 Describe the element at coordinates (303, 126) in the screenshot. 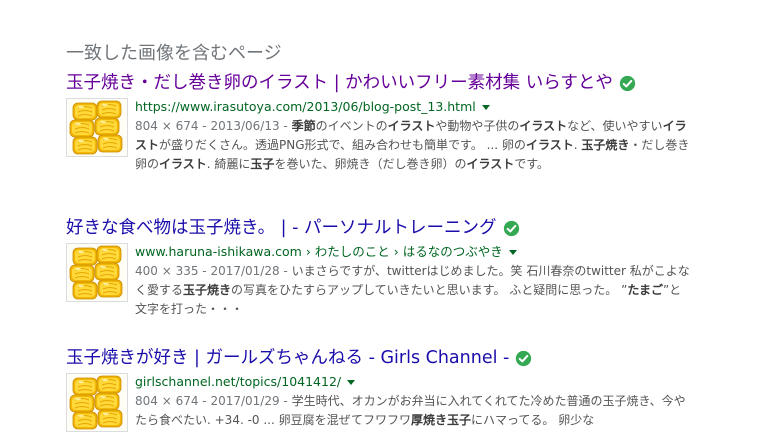

I see `snippet-highlight: 季節` at that location.